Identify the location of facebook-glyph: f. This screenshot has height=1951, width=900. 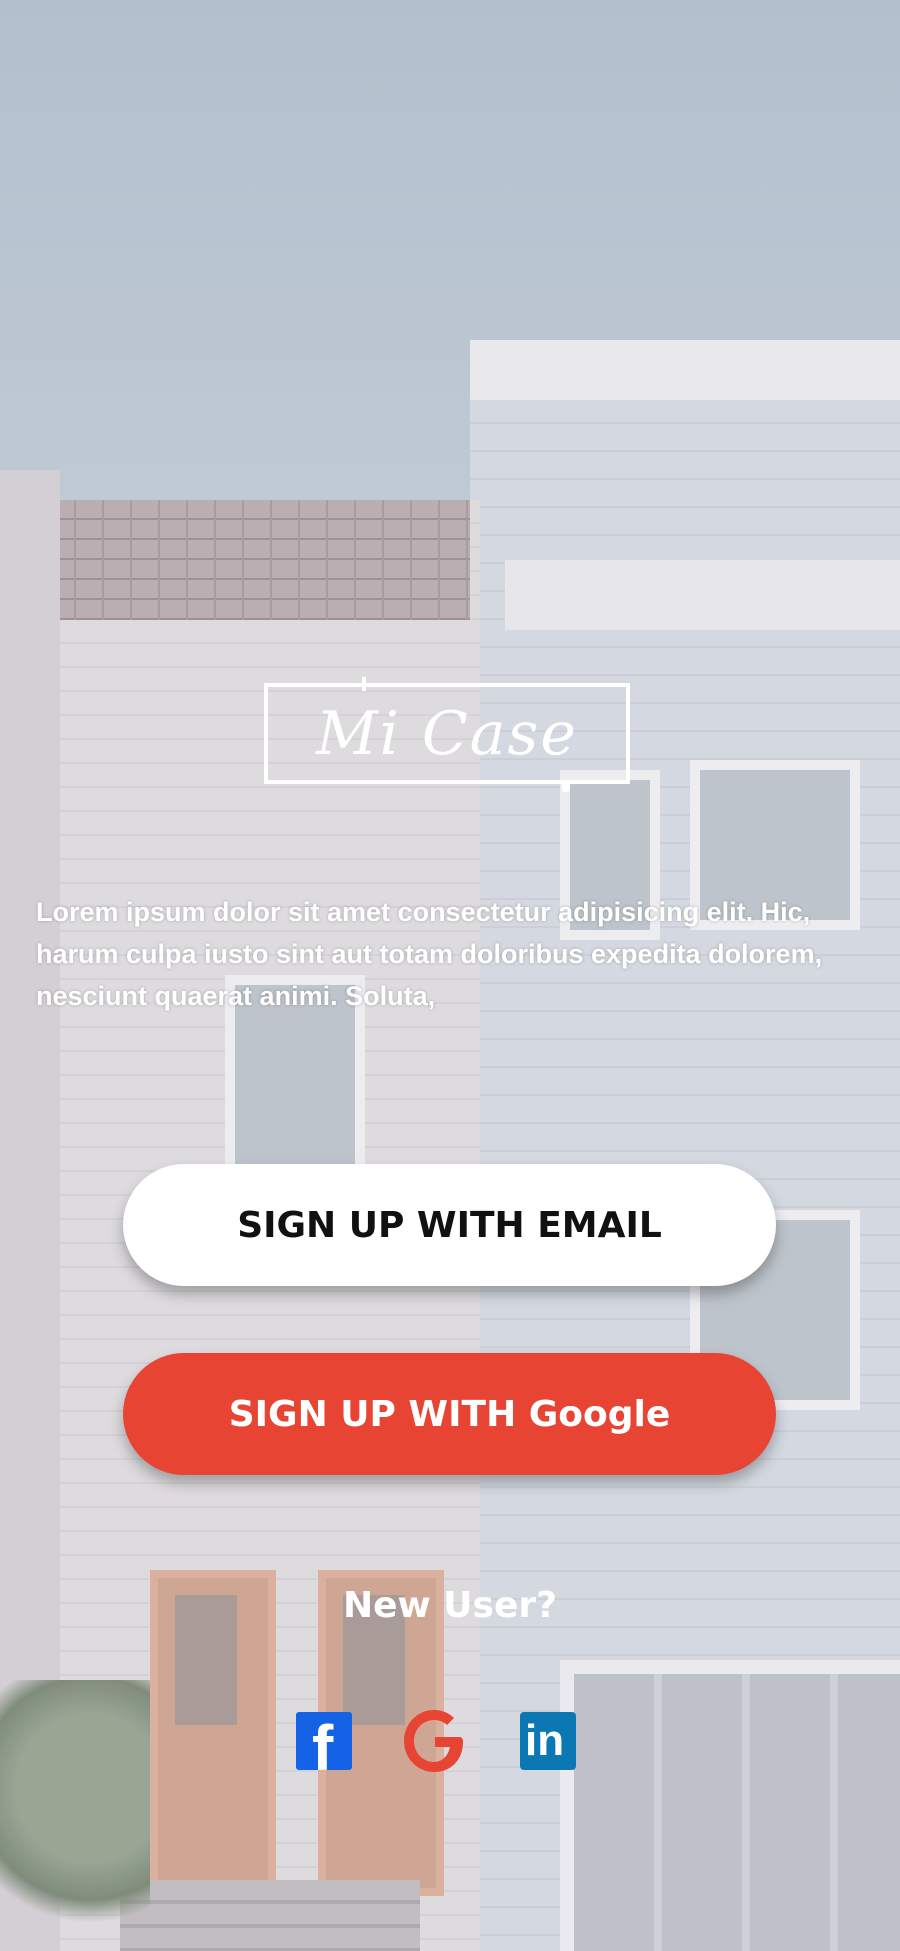
(323, 1748).